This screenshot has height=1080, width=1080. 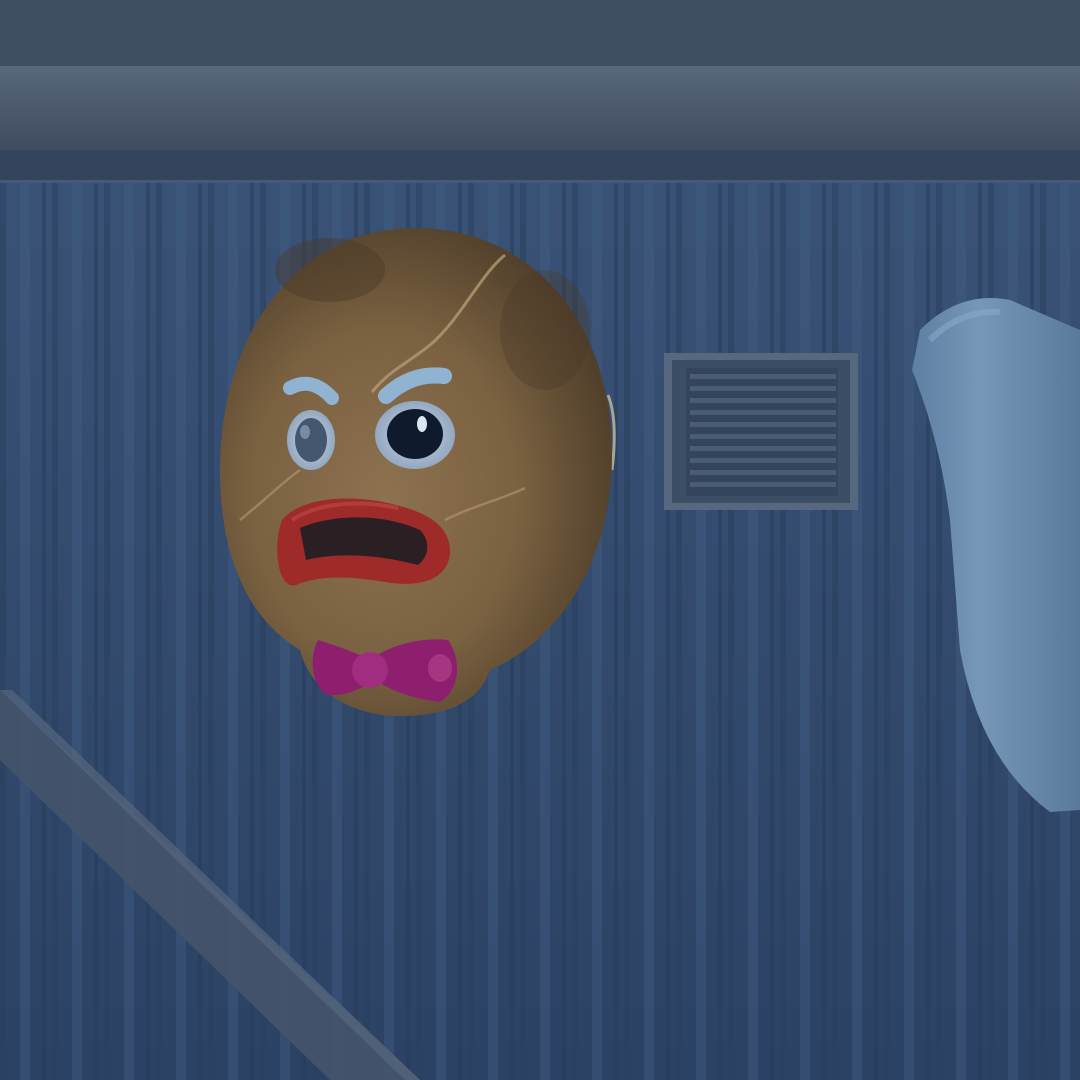 I want to click on beam-shadow, so click(x=540, y=167).